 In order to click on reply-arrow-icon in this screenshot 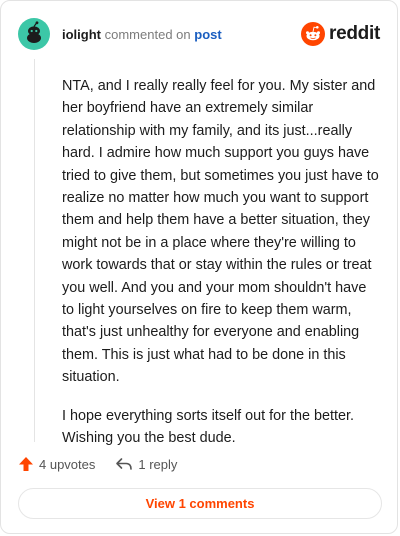, I will do `click(124, 464)`.